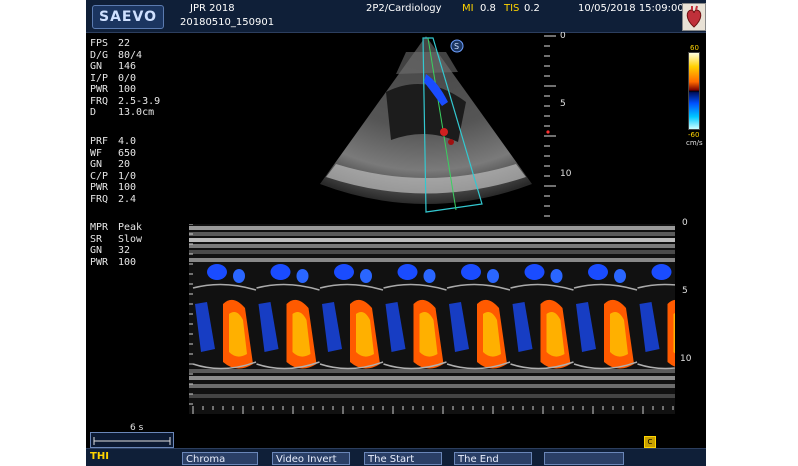 The image size is (798, 466). I want to click on mmode-depth-label-0: 0, so click(685, 223).